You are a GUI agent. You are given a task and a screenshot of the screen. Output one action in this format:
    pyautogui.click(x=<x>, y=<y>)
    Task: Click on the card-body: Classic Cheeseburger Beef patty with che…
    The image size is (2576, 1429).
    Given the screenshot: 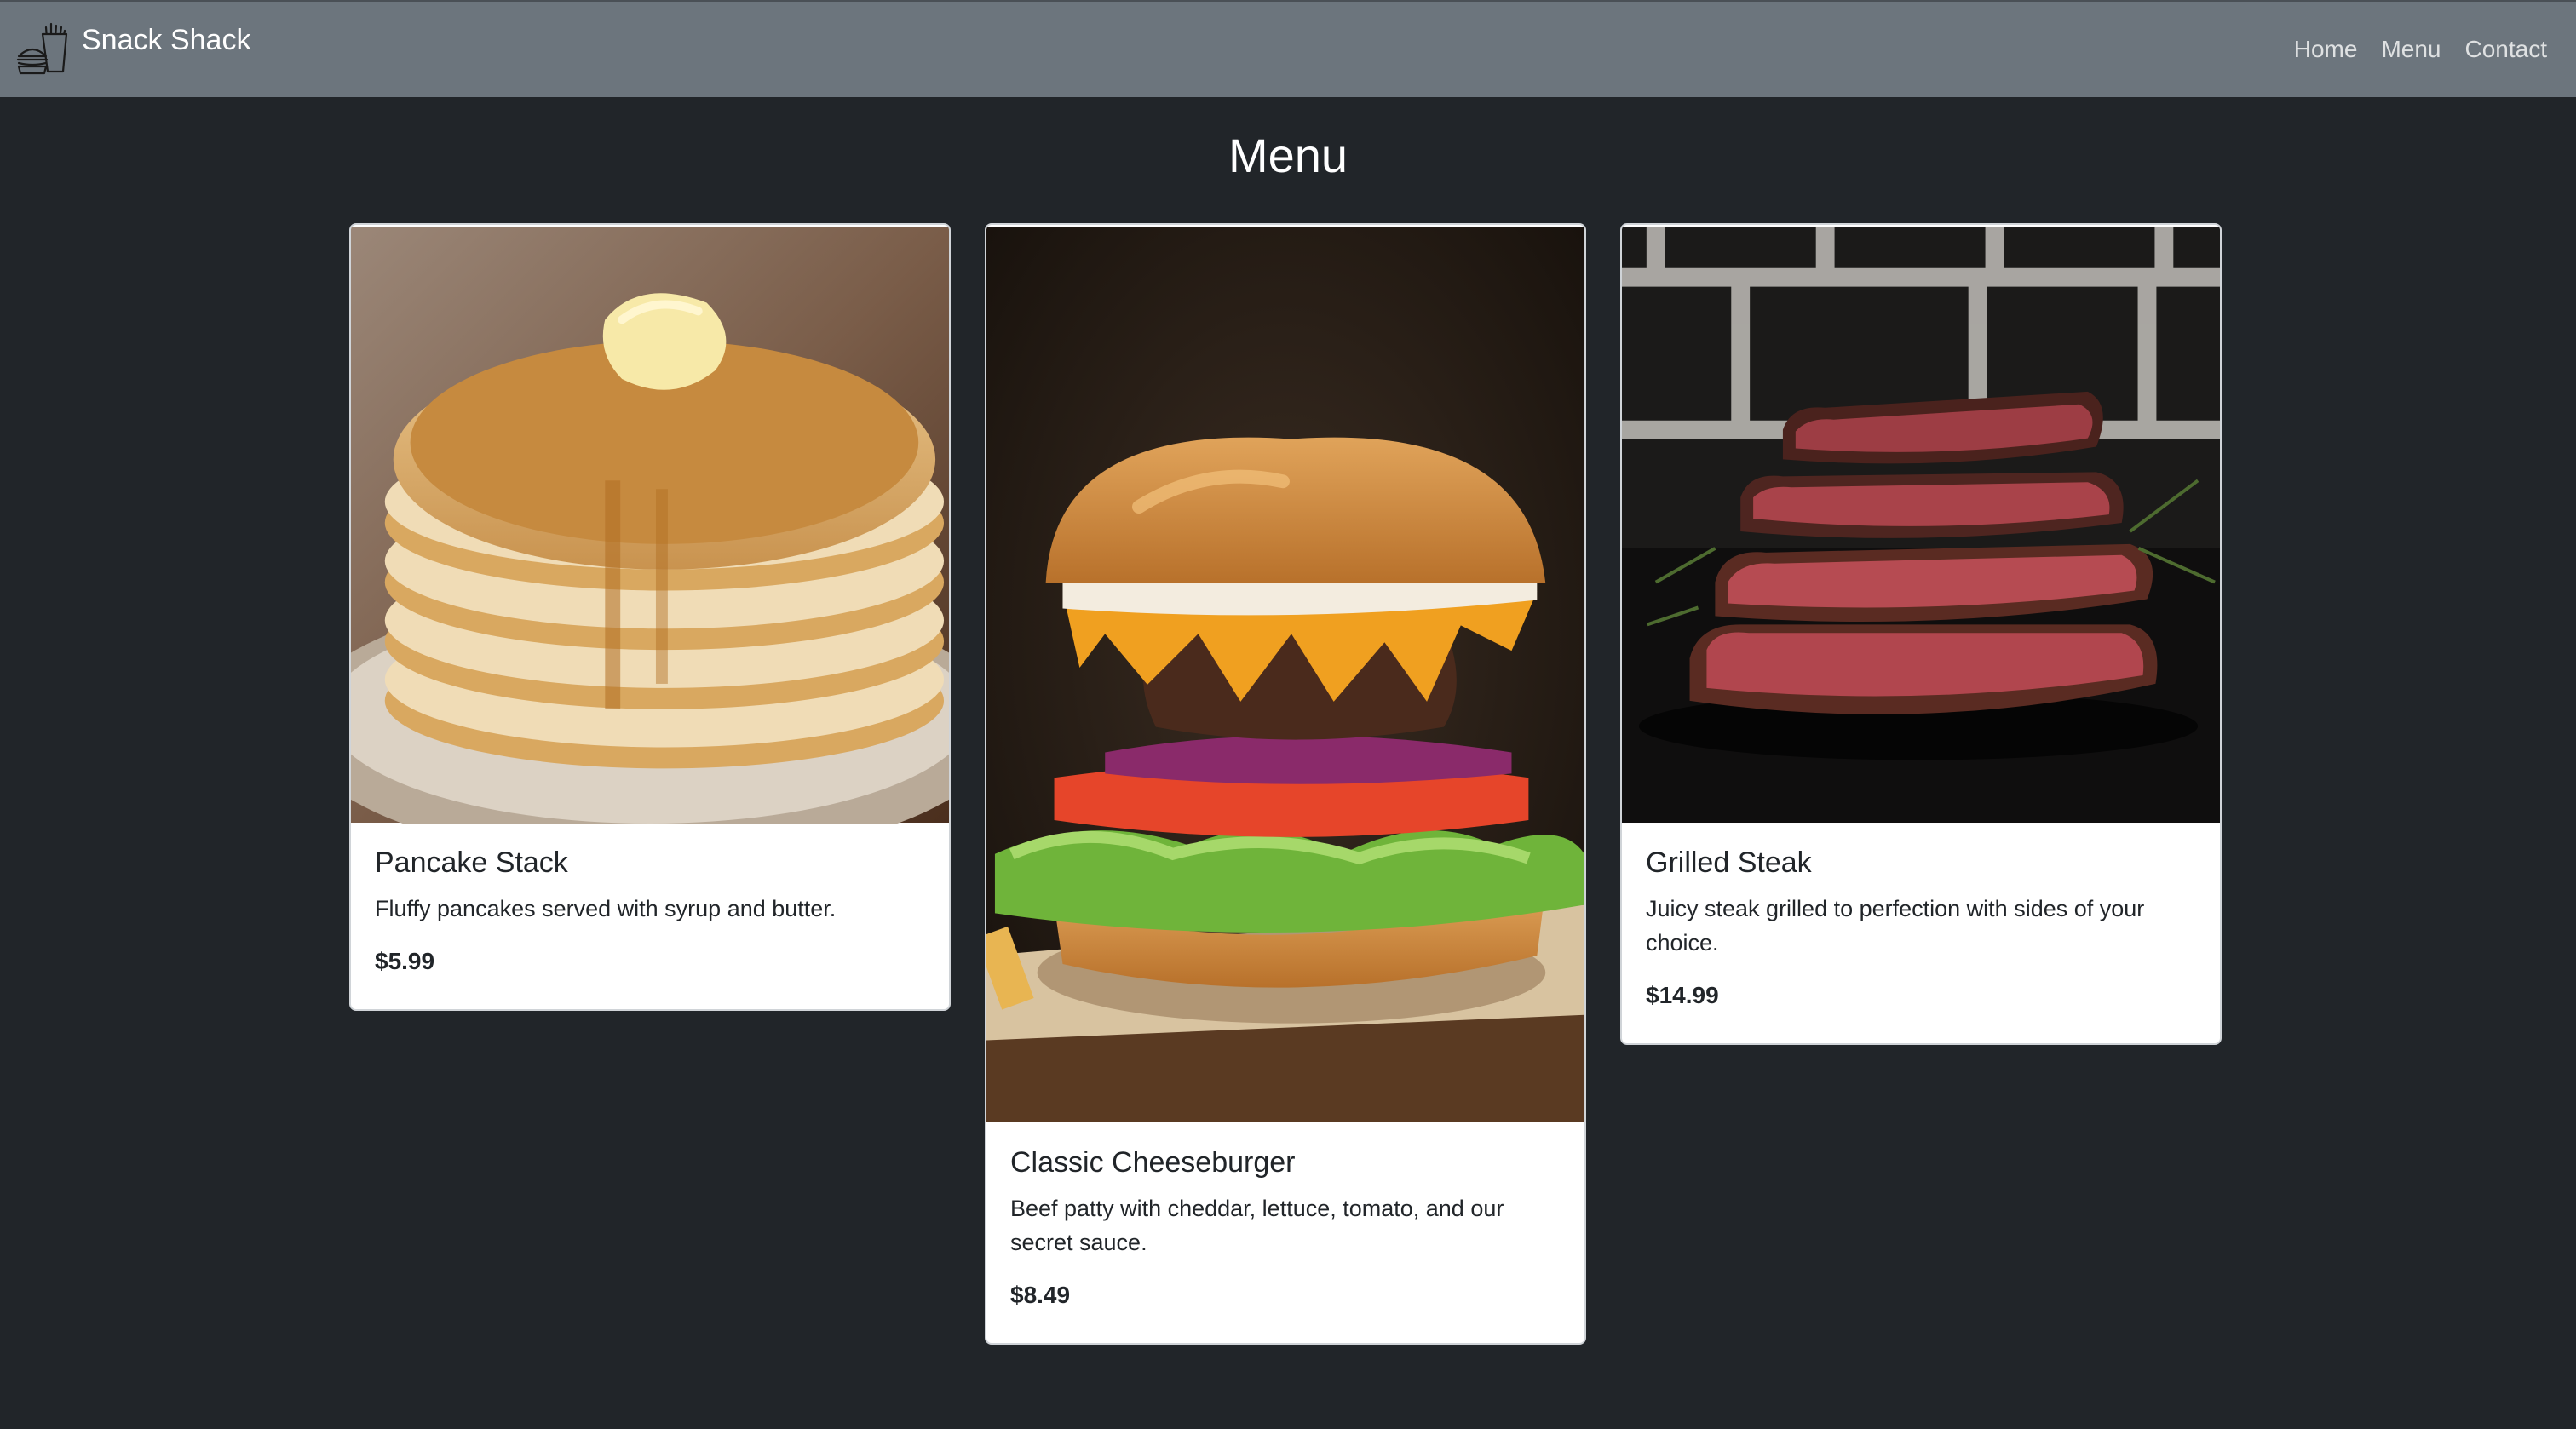 What is the action you would take?
    pyautogui.click(x=1285, y=1233)
    